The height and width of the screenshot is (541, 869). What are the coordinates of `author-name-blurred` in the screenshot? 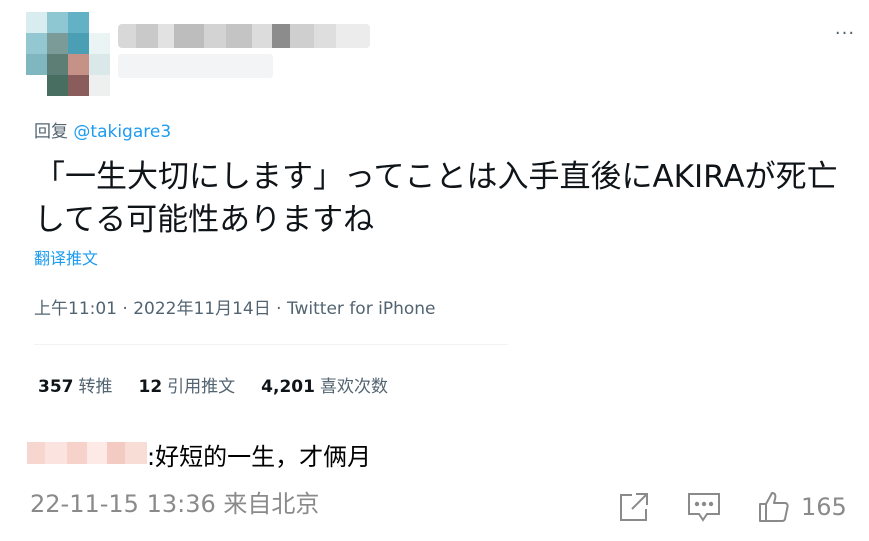 It's located at (244, 36).